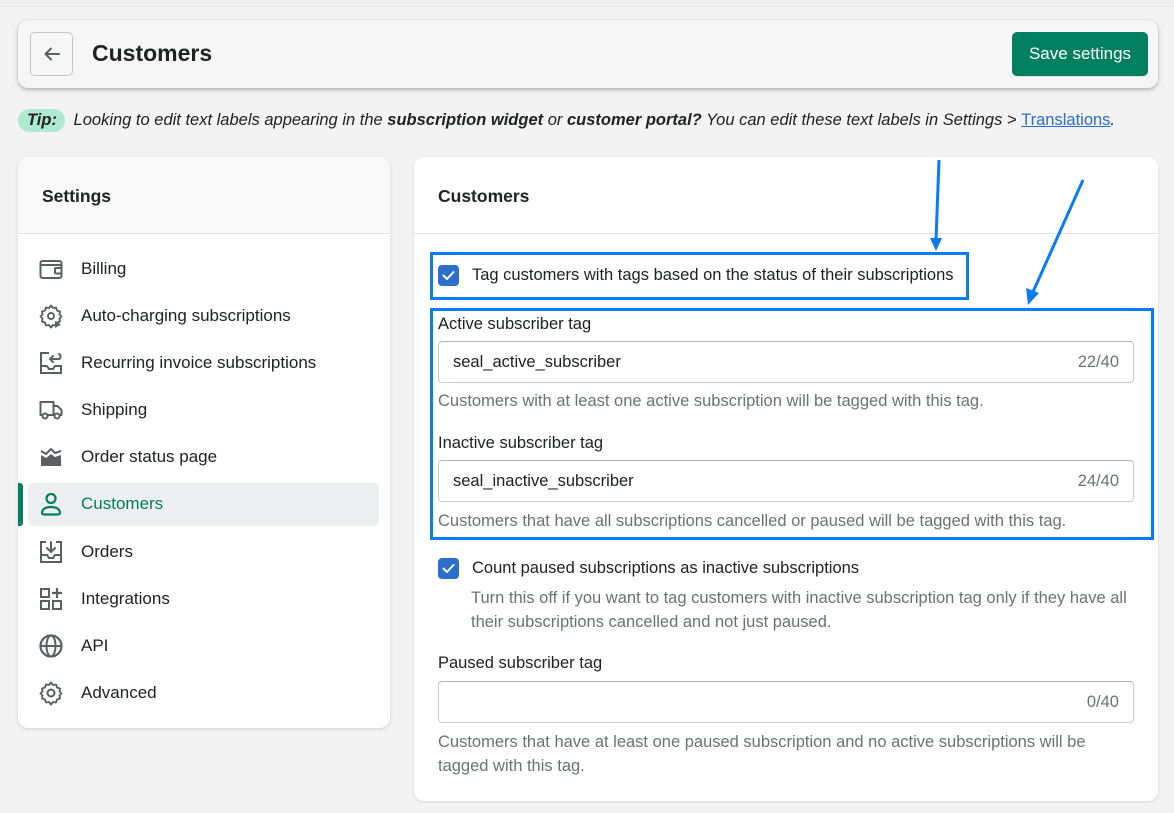 Image resolution: width=1174 pixels, height=813 pixels. What do you see at coordinates (1080, 54) in the screenshot?
I see `save-settings-button: Save settings` at bounding box center [1080, 54].